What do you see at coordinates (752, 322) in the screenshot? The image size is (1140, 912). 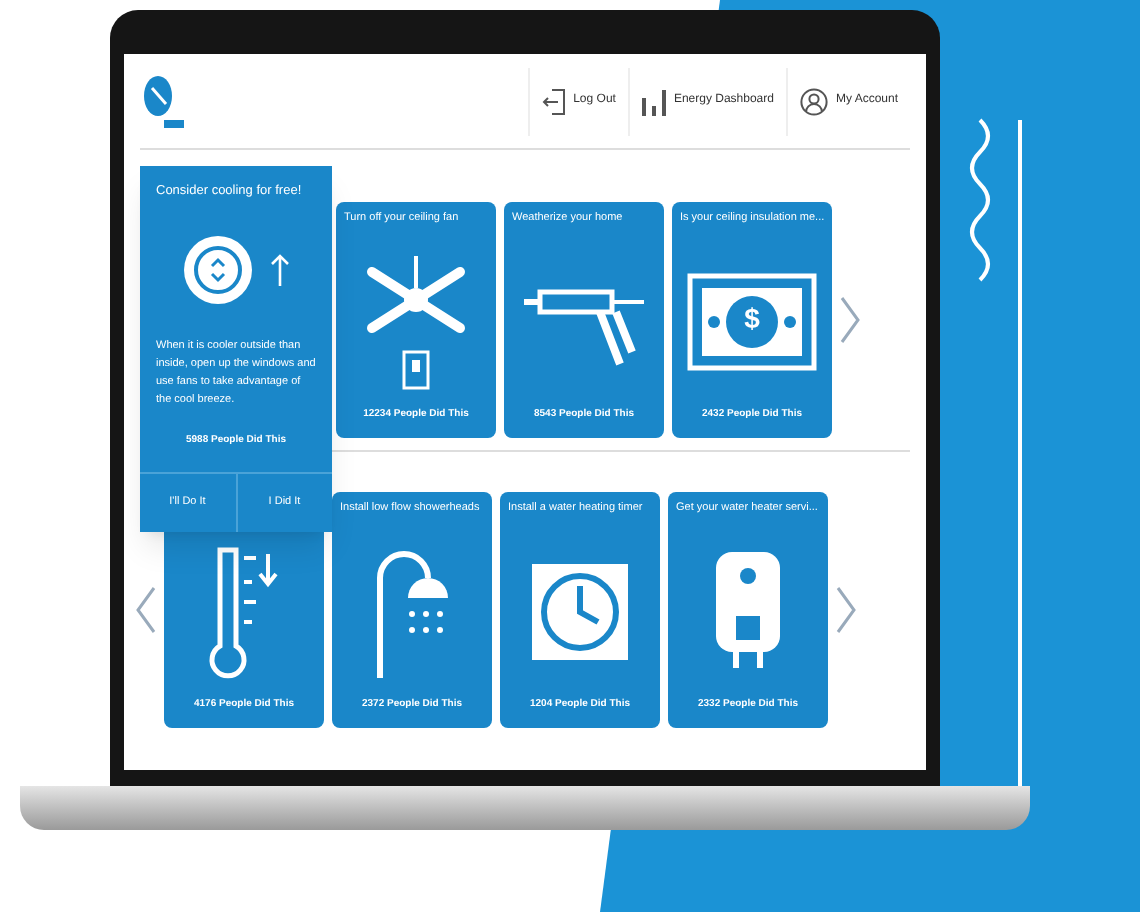 I see `rebate-money-icon: $` at bounding box center [752, 322].